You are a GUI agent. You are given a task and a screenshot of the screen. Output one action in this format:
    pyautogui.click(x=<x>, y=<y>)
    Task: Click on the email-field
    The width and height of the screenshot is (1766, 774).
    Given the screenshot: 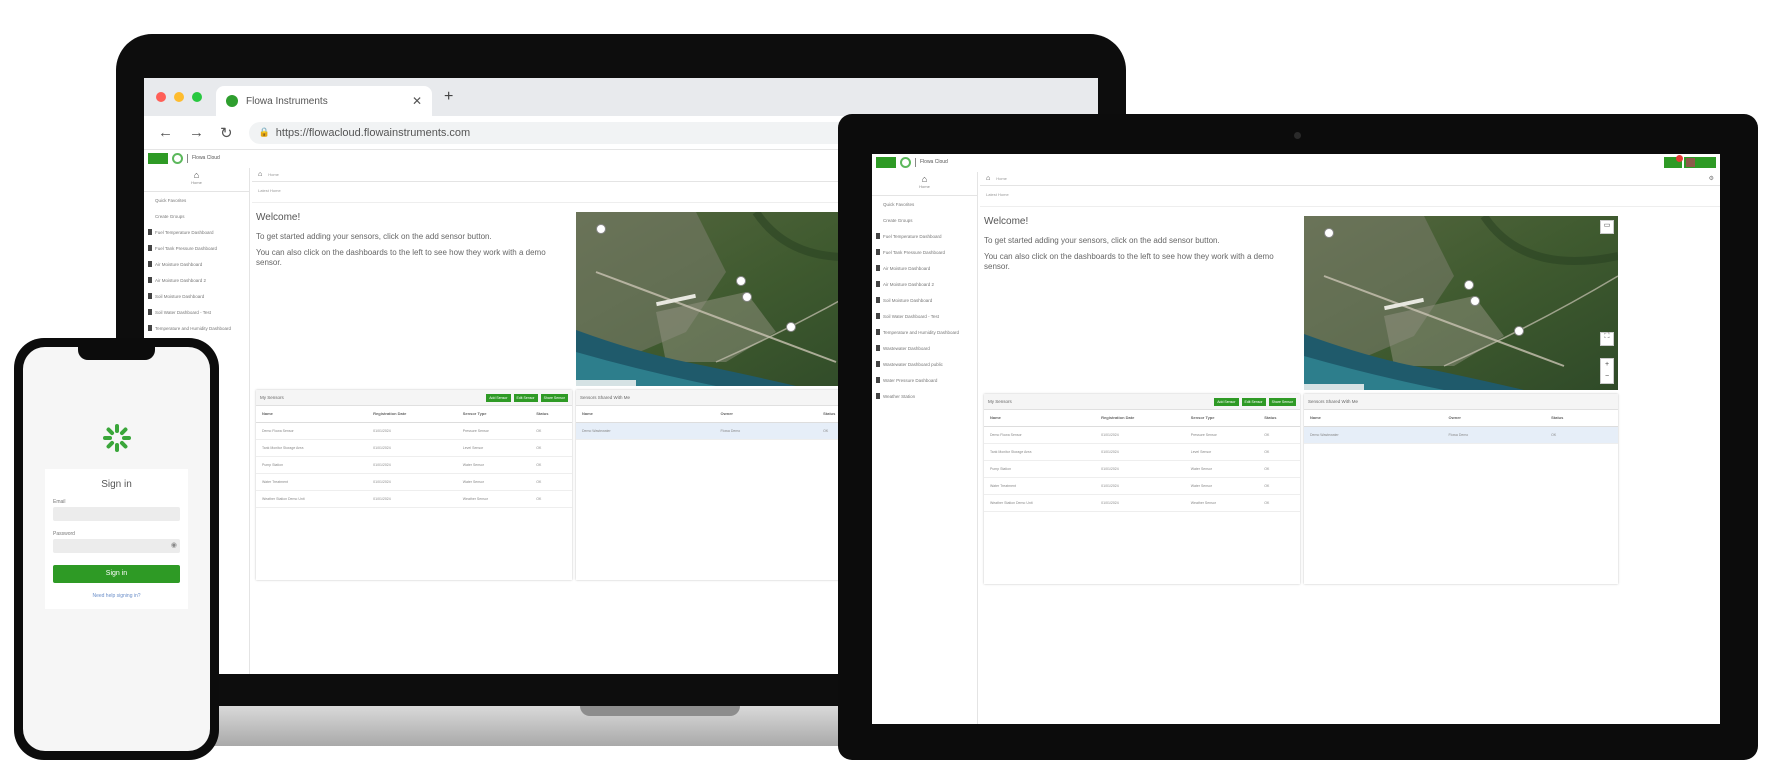 What is the action you would take?
    pyautogui.click(x=116, y=514)
    